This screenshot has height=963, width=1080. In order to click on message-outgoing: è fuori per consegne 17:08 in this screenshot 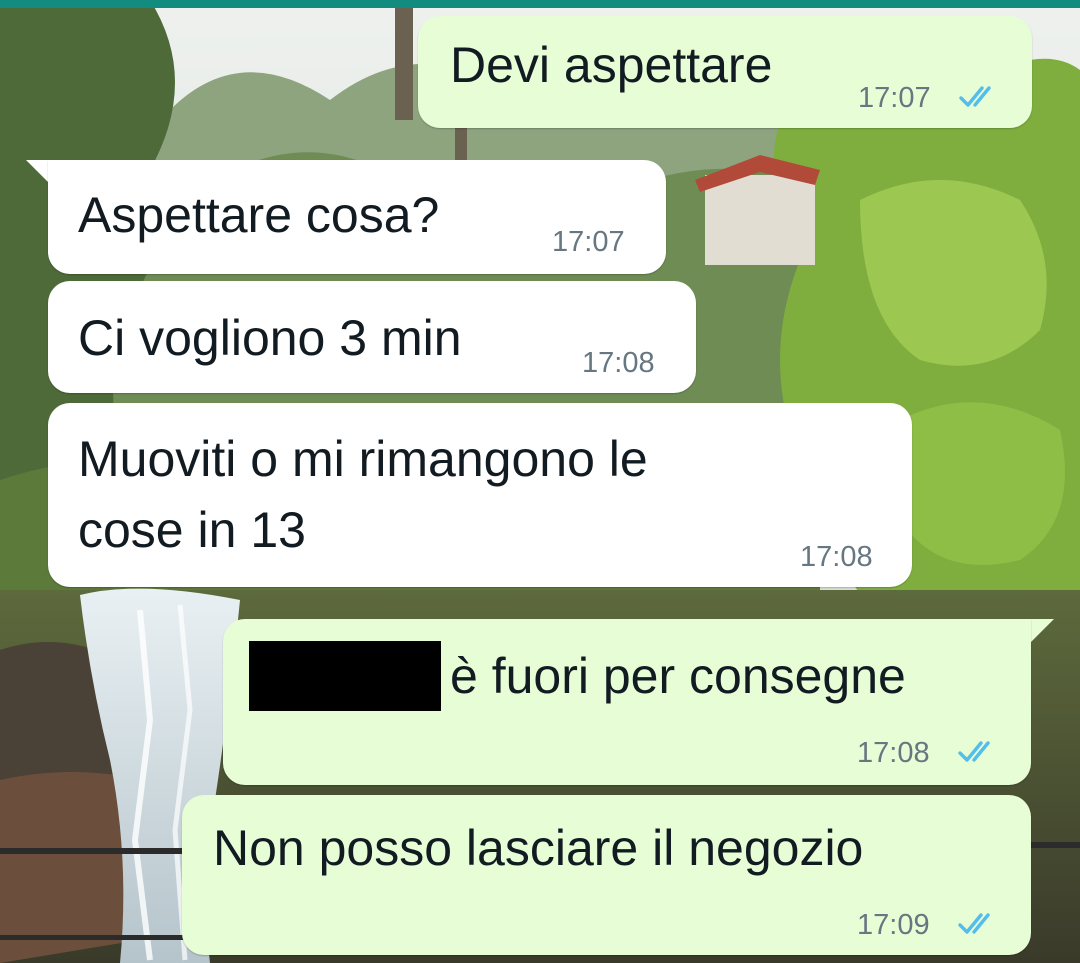, I will do `click(627, 702)`.